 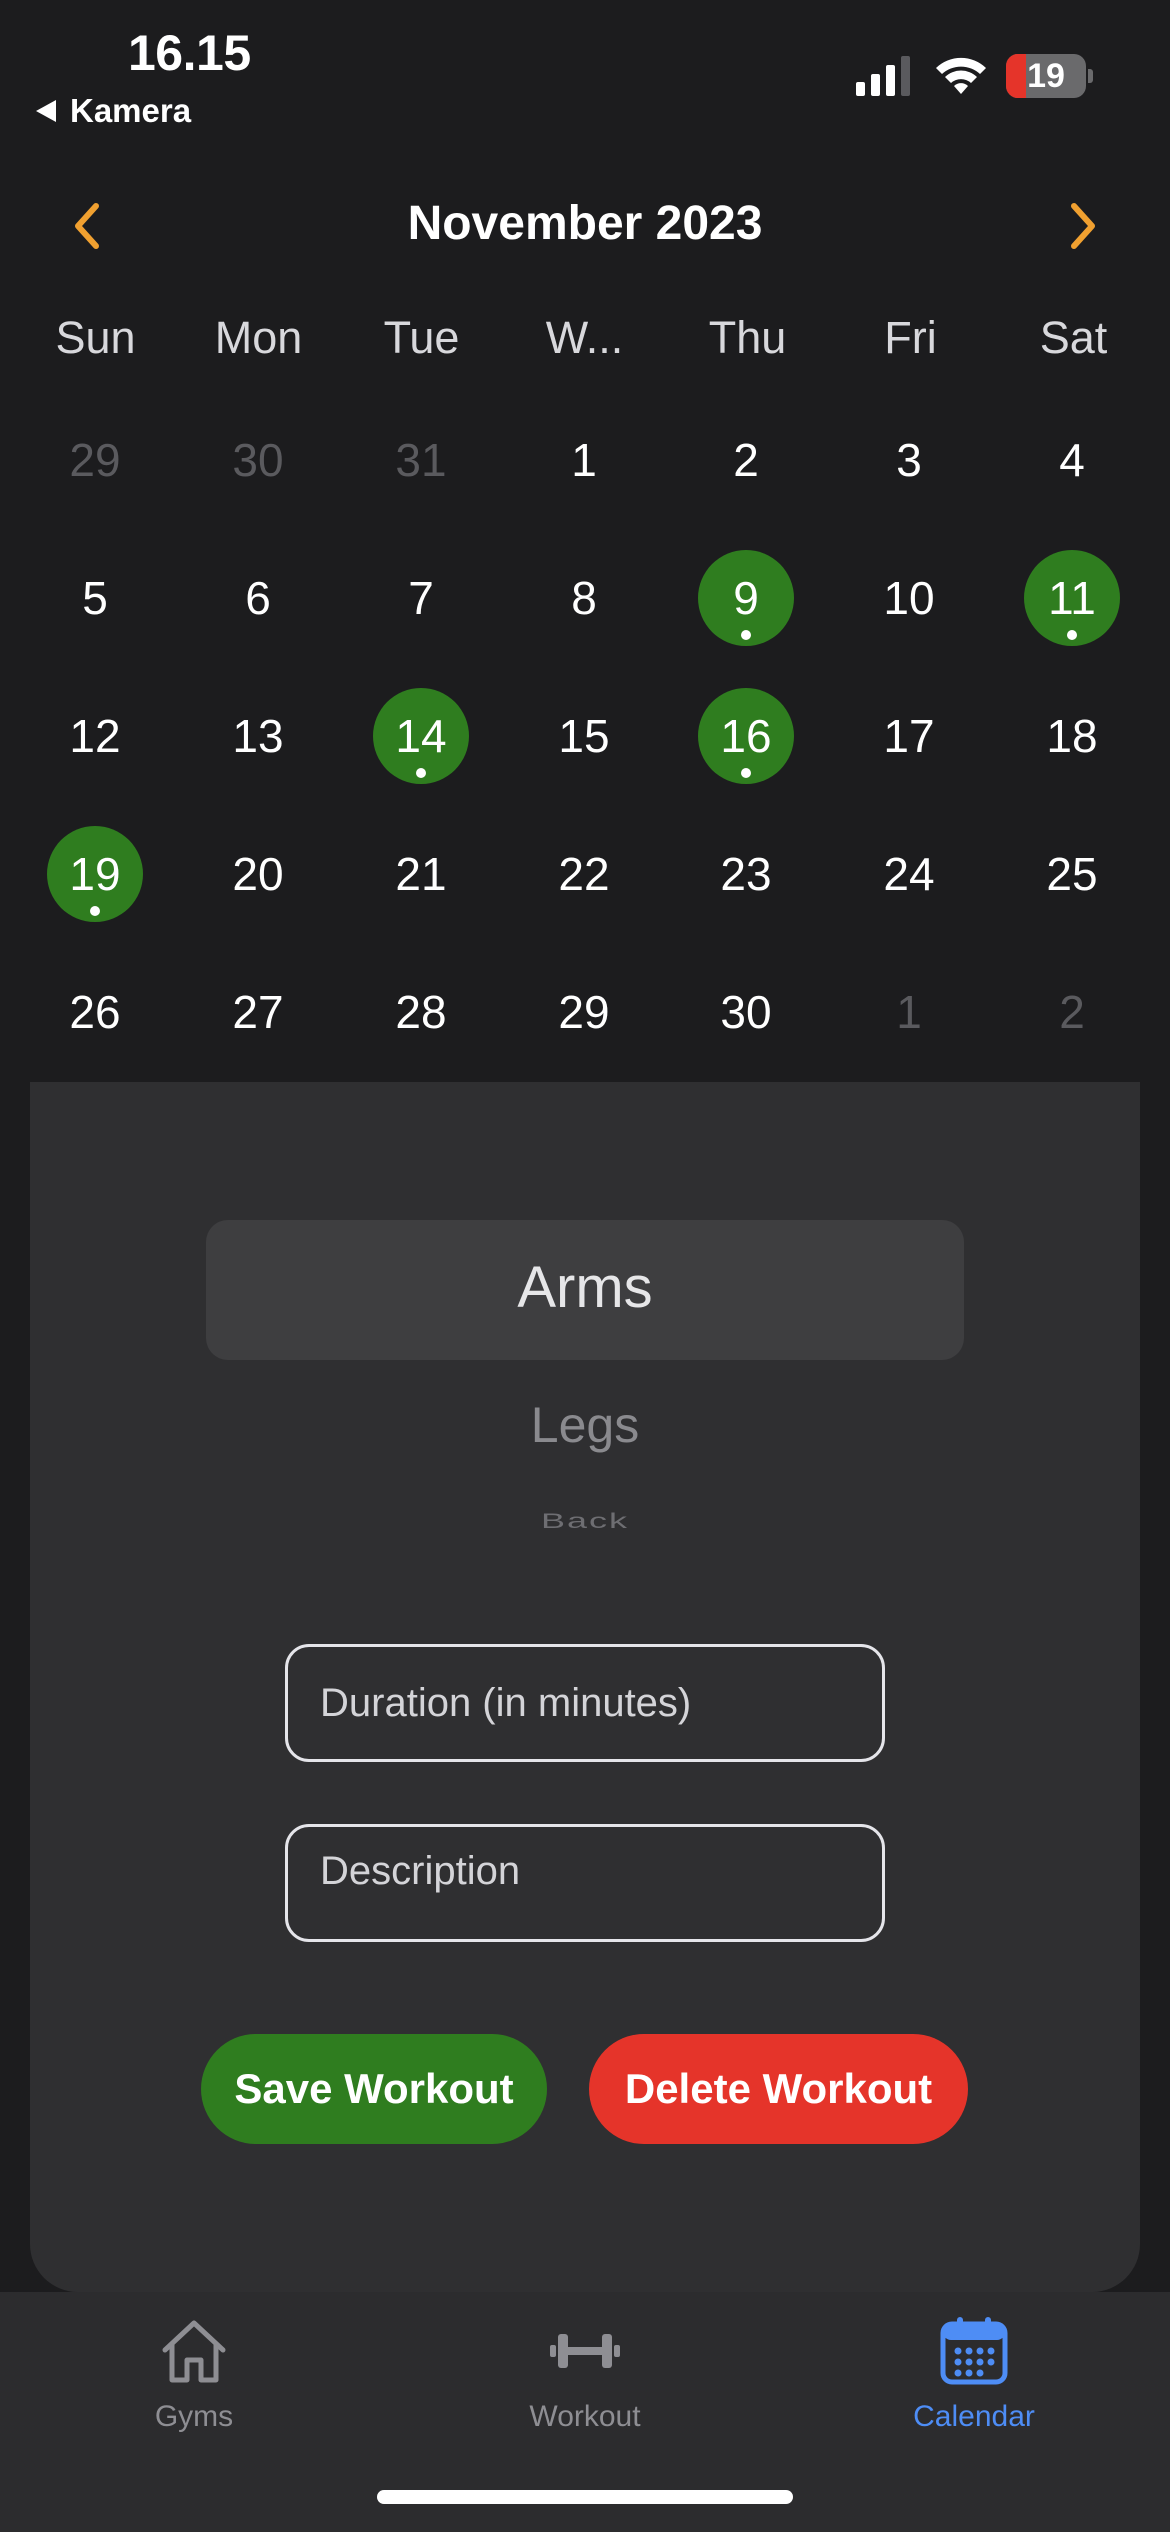 I want to click on calendar-icon, so click(x=974, y=2351).